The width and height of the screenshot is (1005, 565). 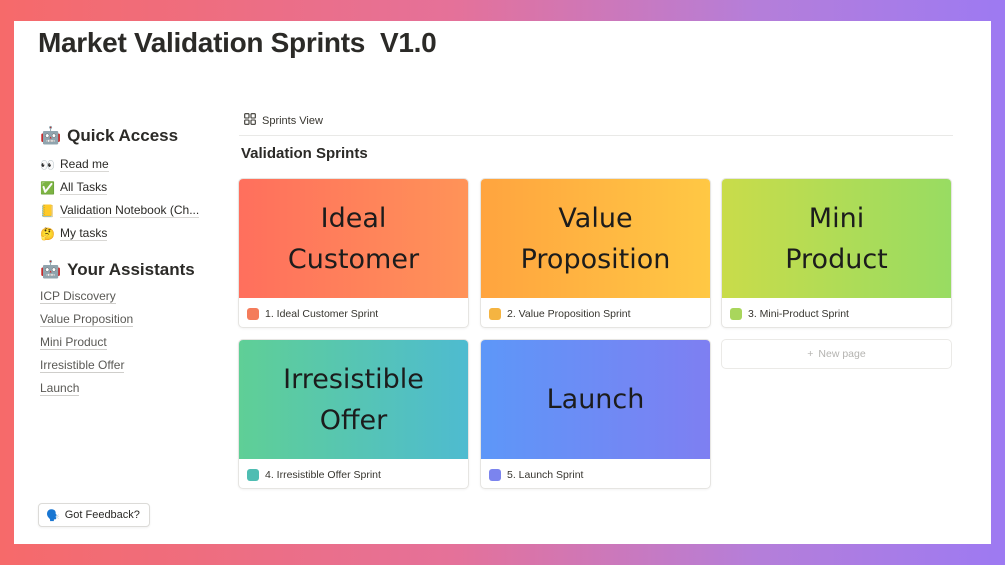 I want to click on assistant-link-label: Value Proposition, so click(x=87, y=319).